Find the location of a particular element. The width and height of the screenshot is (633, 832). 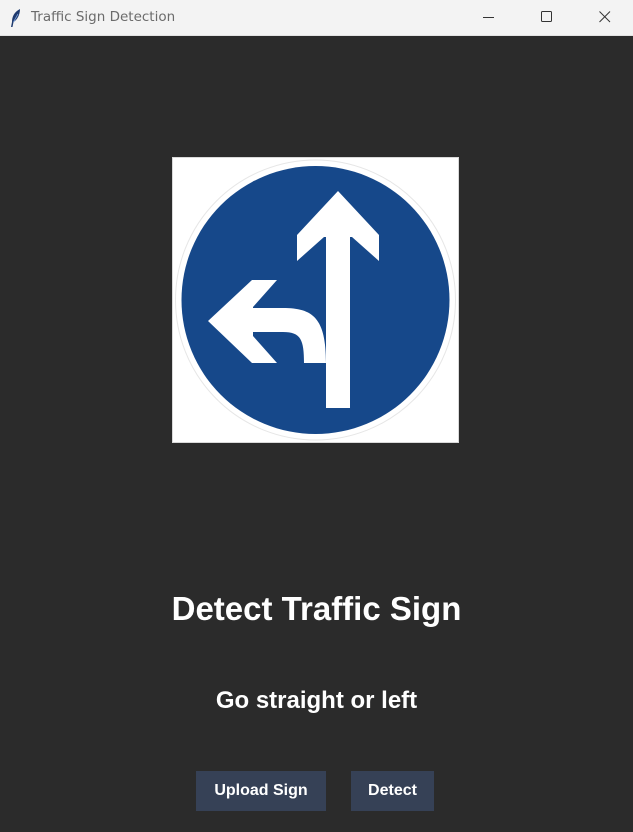

minimize-icon is located at coordinates (488, 17).